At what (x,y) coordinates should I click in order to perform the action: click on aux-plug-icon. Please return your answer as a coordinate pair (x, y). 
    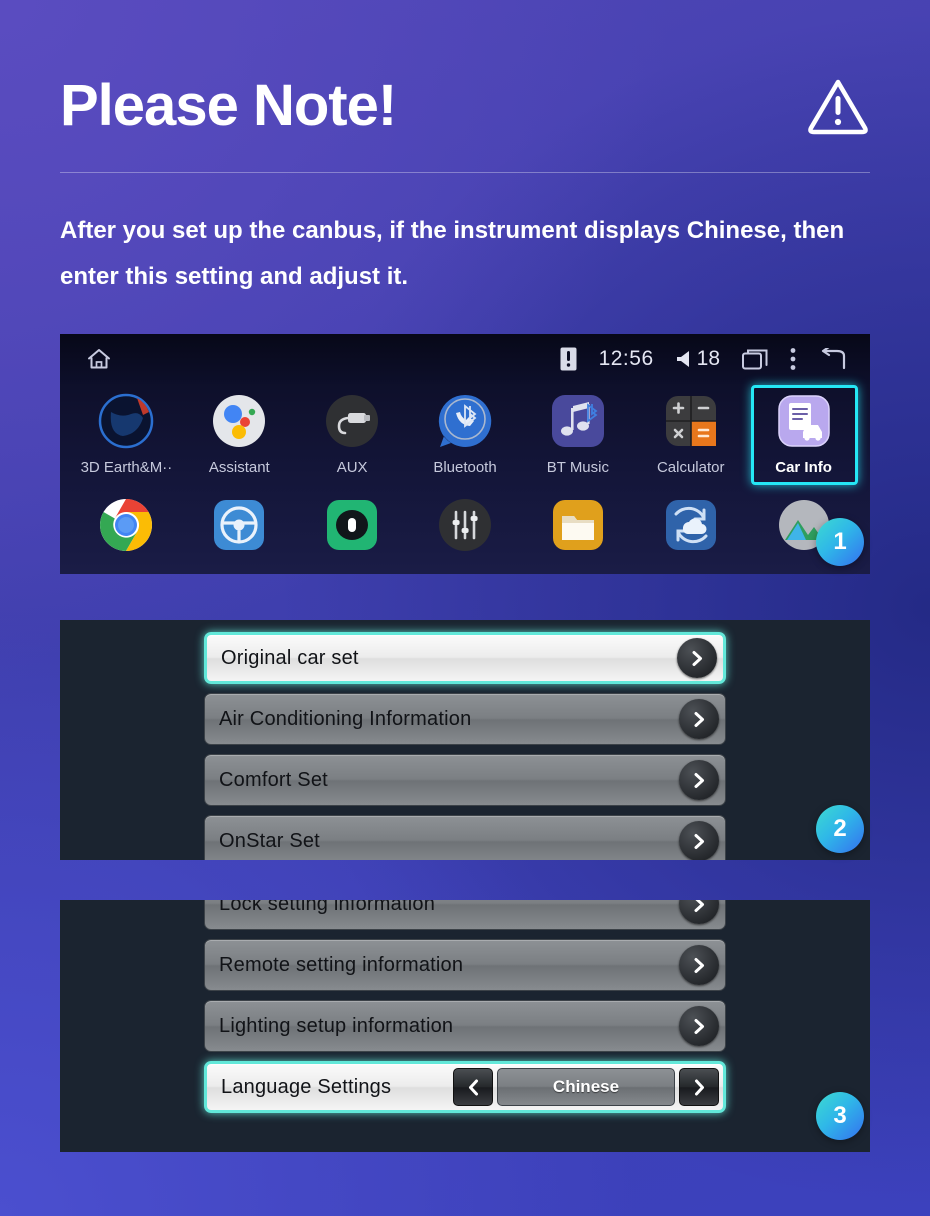
    Looking at the image, I should click on (352, 421).